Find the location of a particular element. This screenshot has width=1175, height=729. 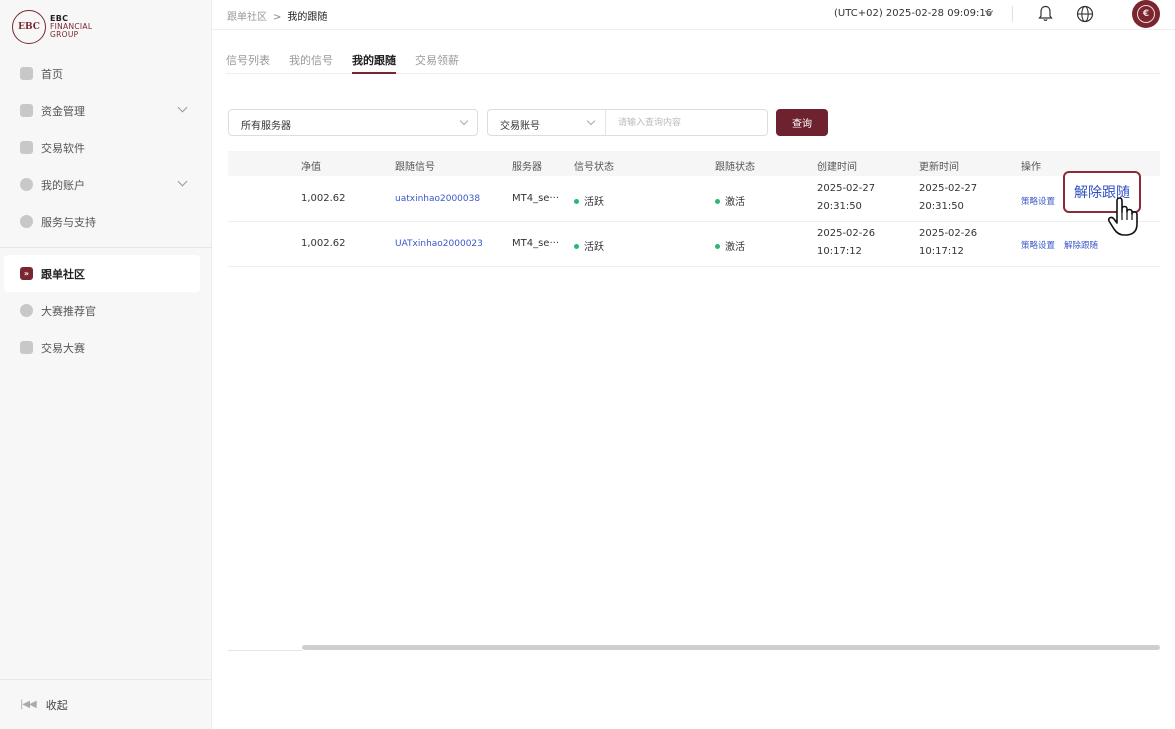

box-icon is located at coordinates (26, 147).